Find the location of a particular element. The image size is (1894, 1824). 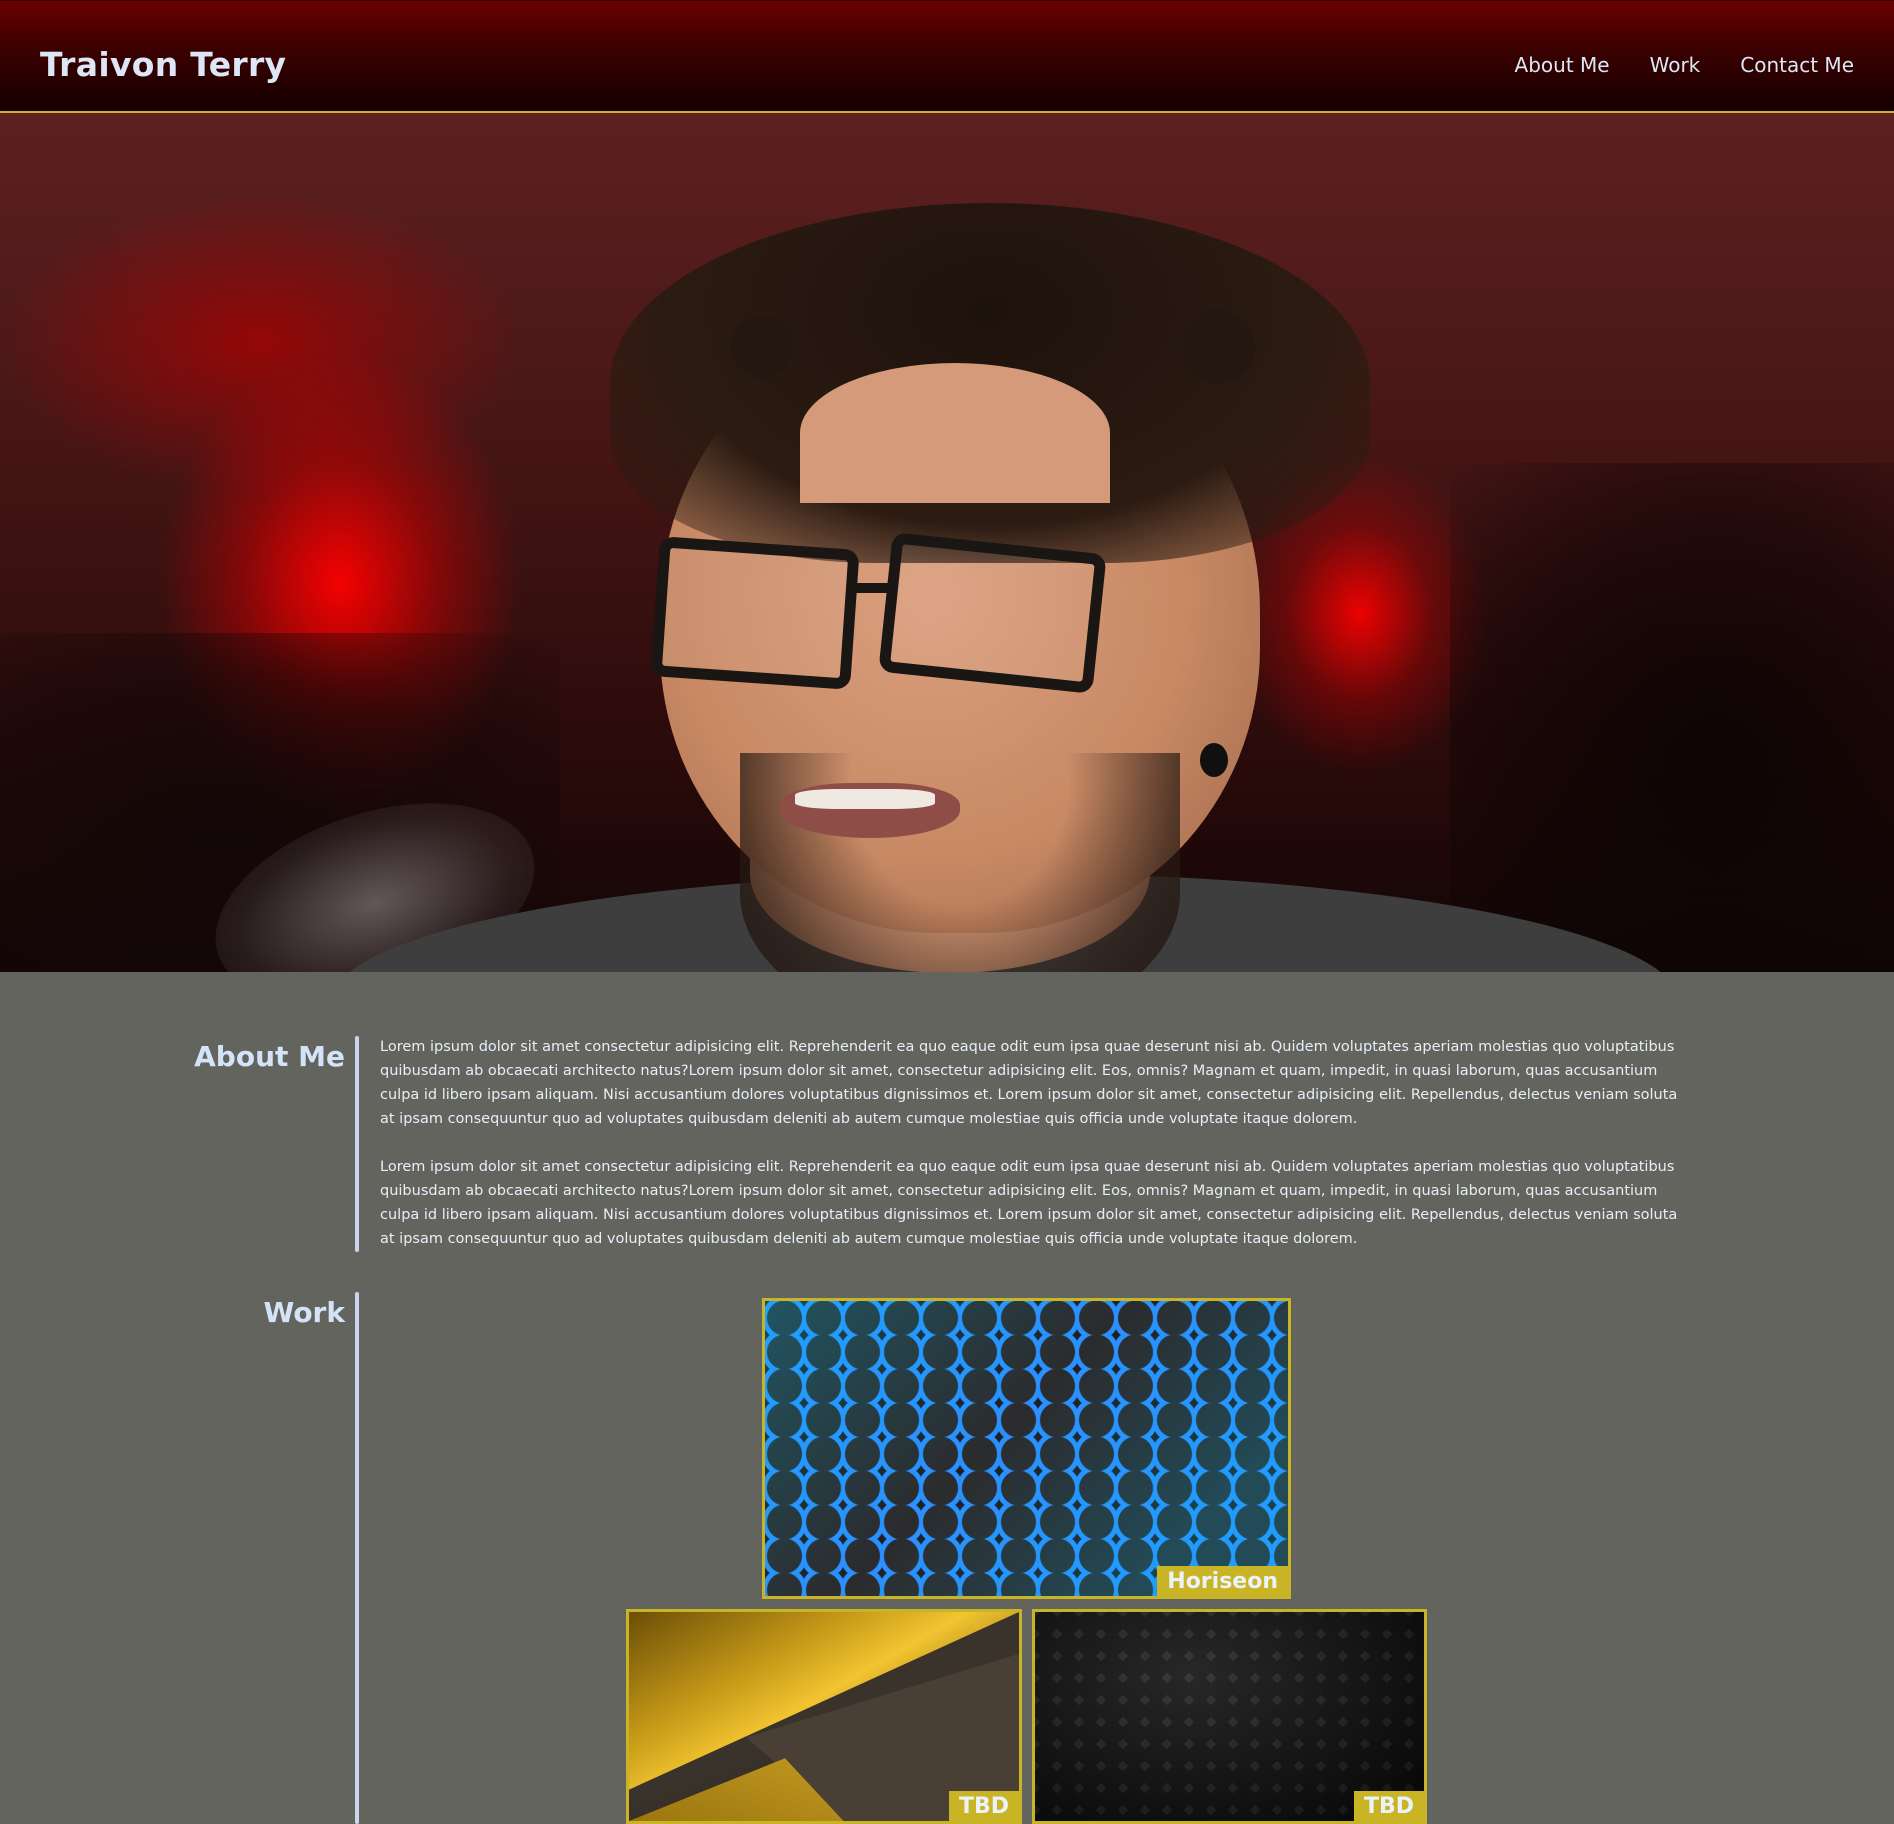

nav-contact-me: Contact Me is located at coordinates (1797, 65).